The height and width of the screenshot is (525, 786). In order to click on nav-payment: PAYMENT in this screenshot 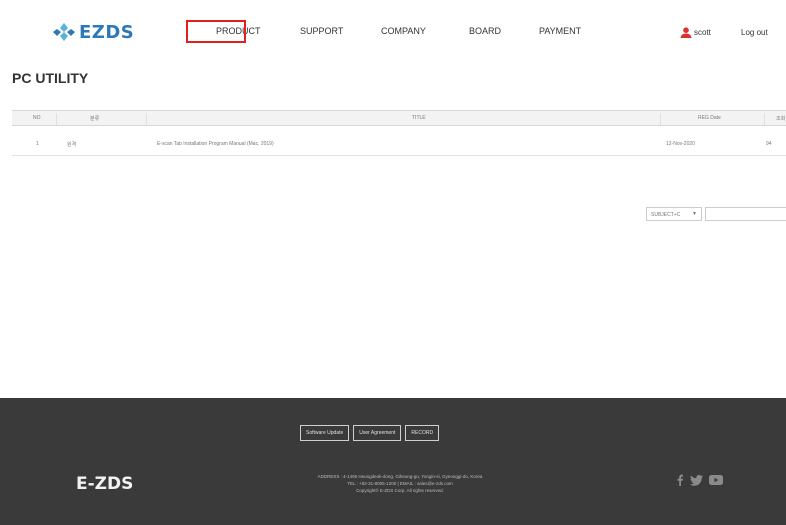, I will do `click(560, 31)`.